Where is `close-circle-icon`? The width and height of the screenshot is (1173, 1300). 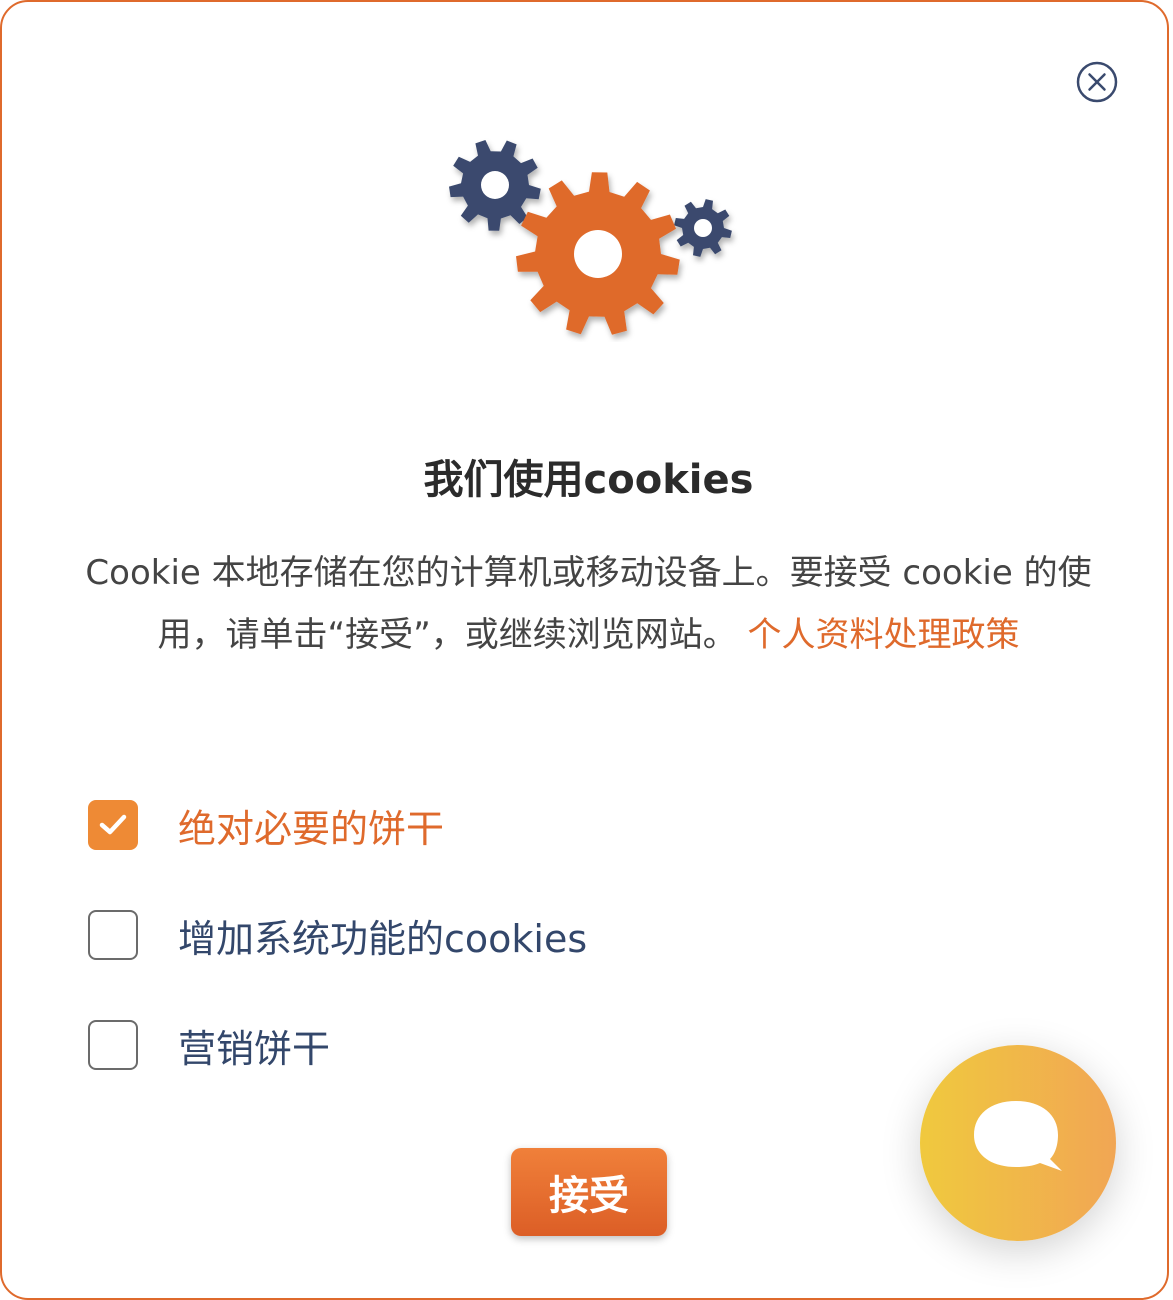 close-circle-icon is located at coordinates (1097, 82).